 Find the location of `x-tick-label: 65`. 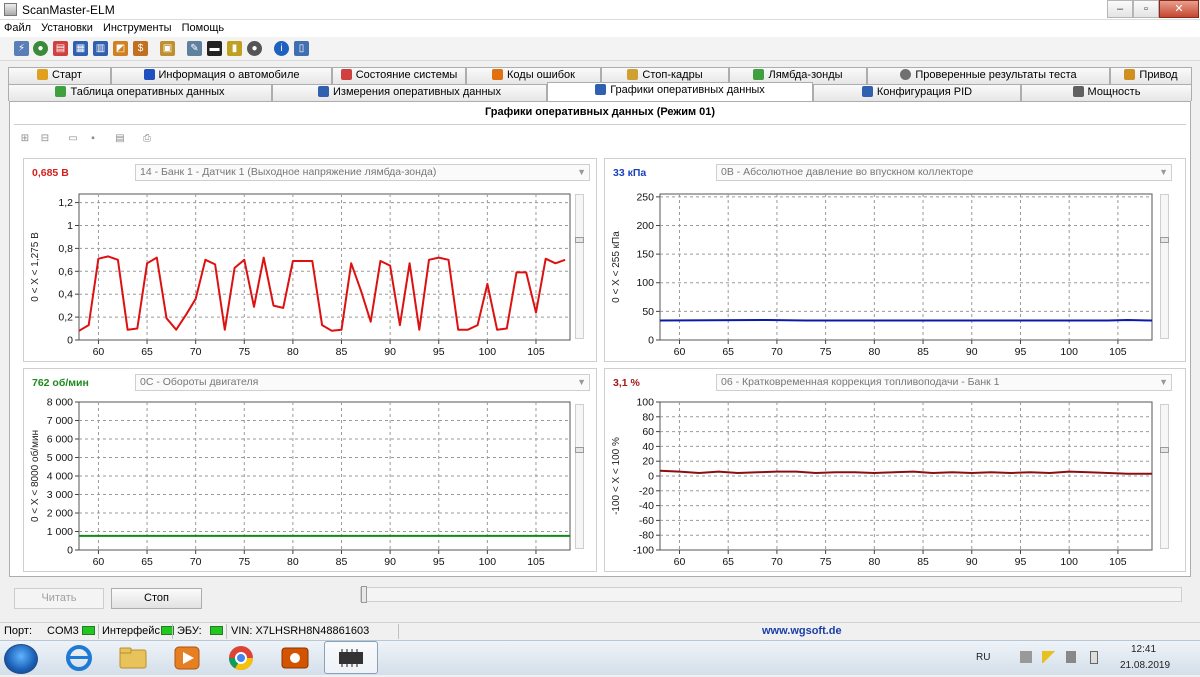

x-tick-label: 65 is located at coordinates (147, 352).